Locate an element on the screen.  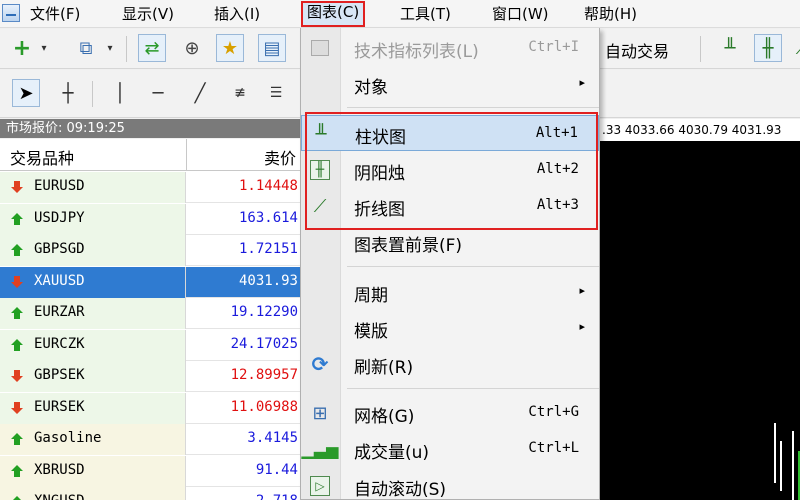
menu-separator is located at coordinates (473, 388).